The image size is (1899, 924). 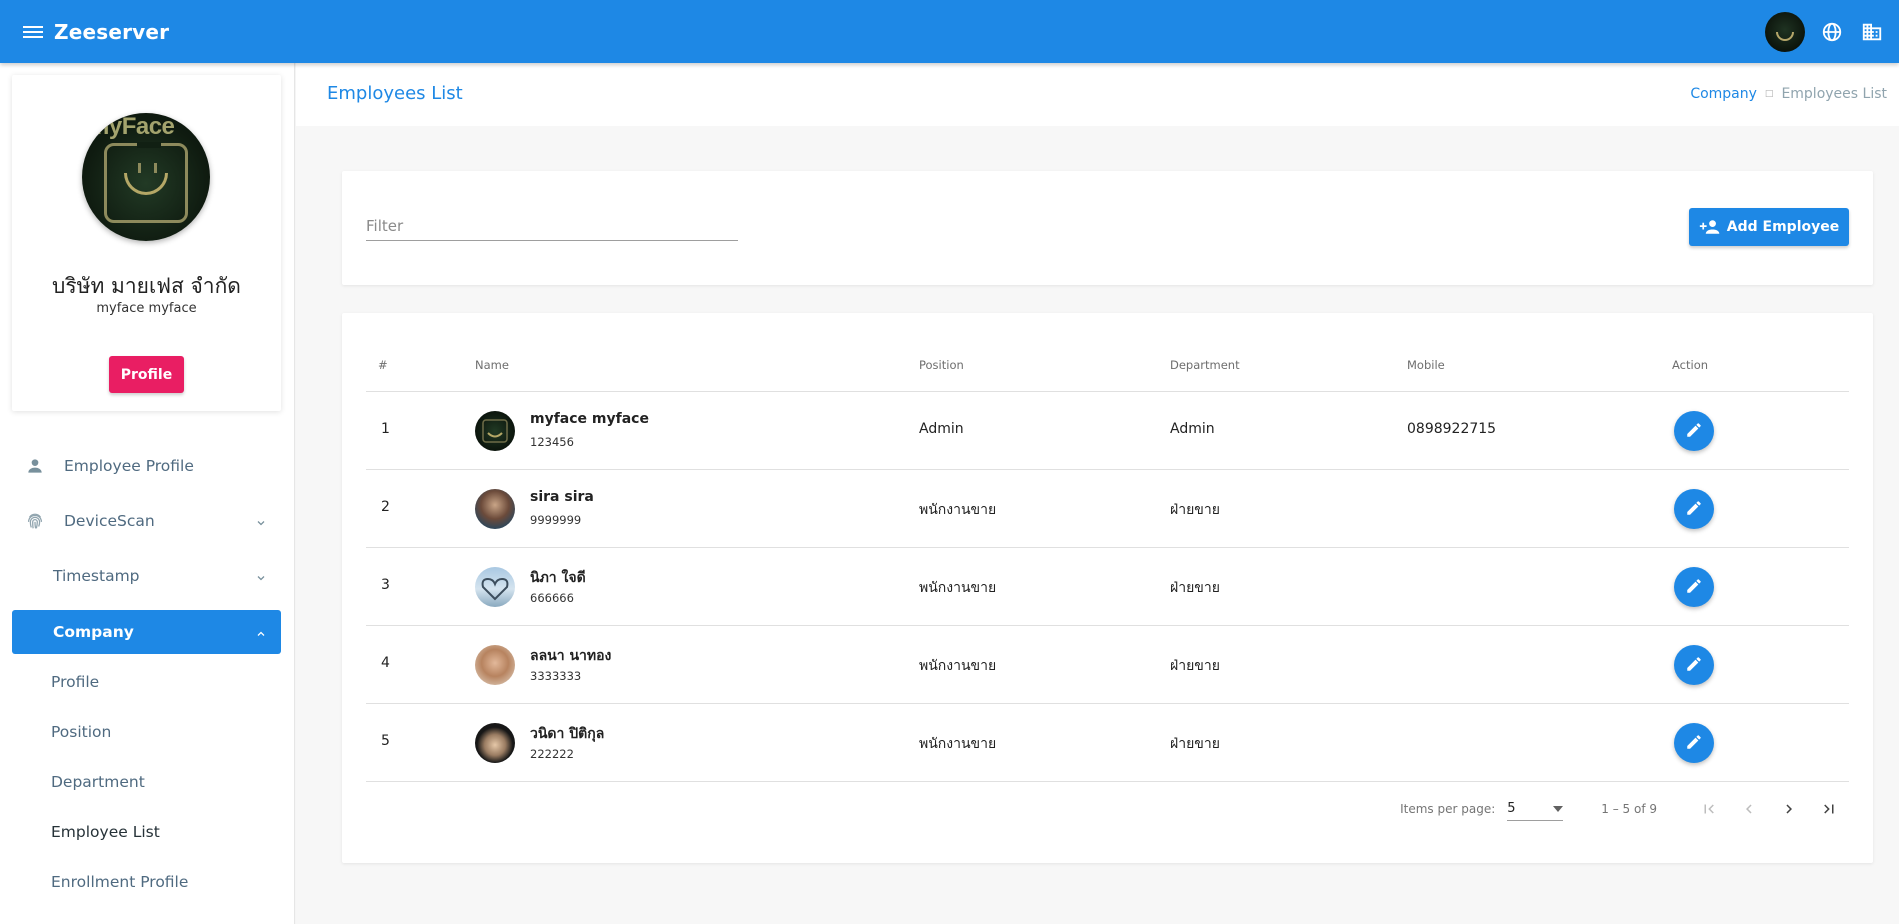 What do you see at coordinates (120, 882) in the screenshot?
I see `sidebar-item-label: Enrollment Profile` at bounding box center [120, 882].